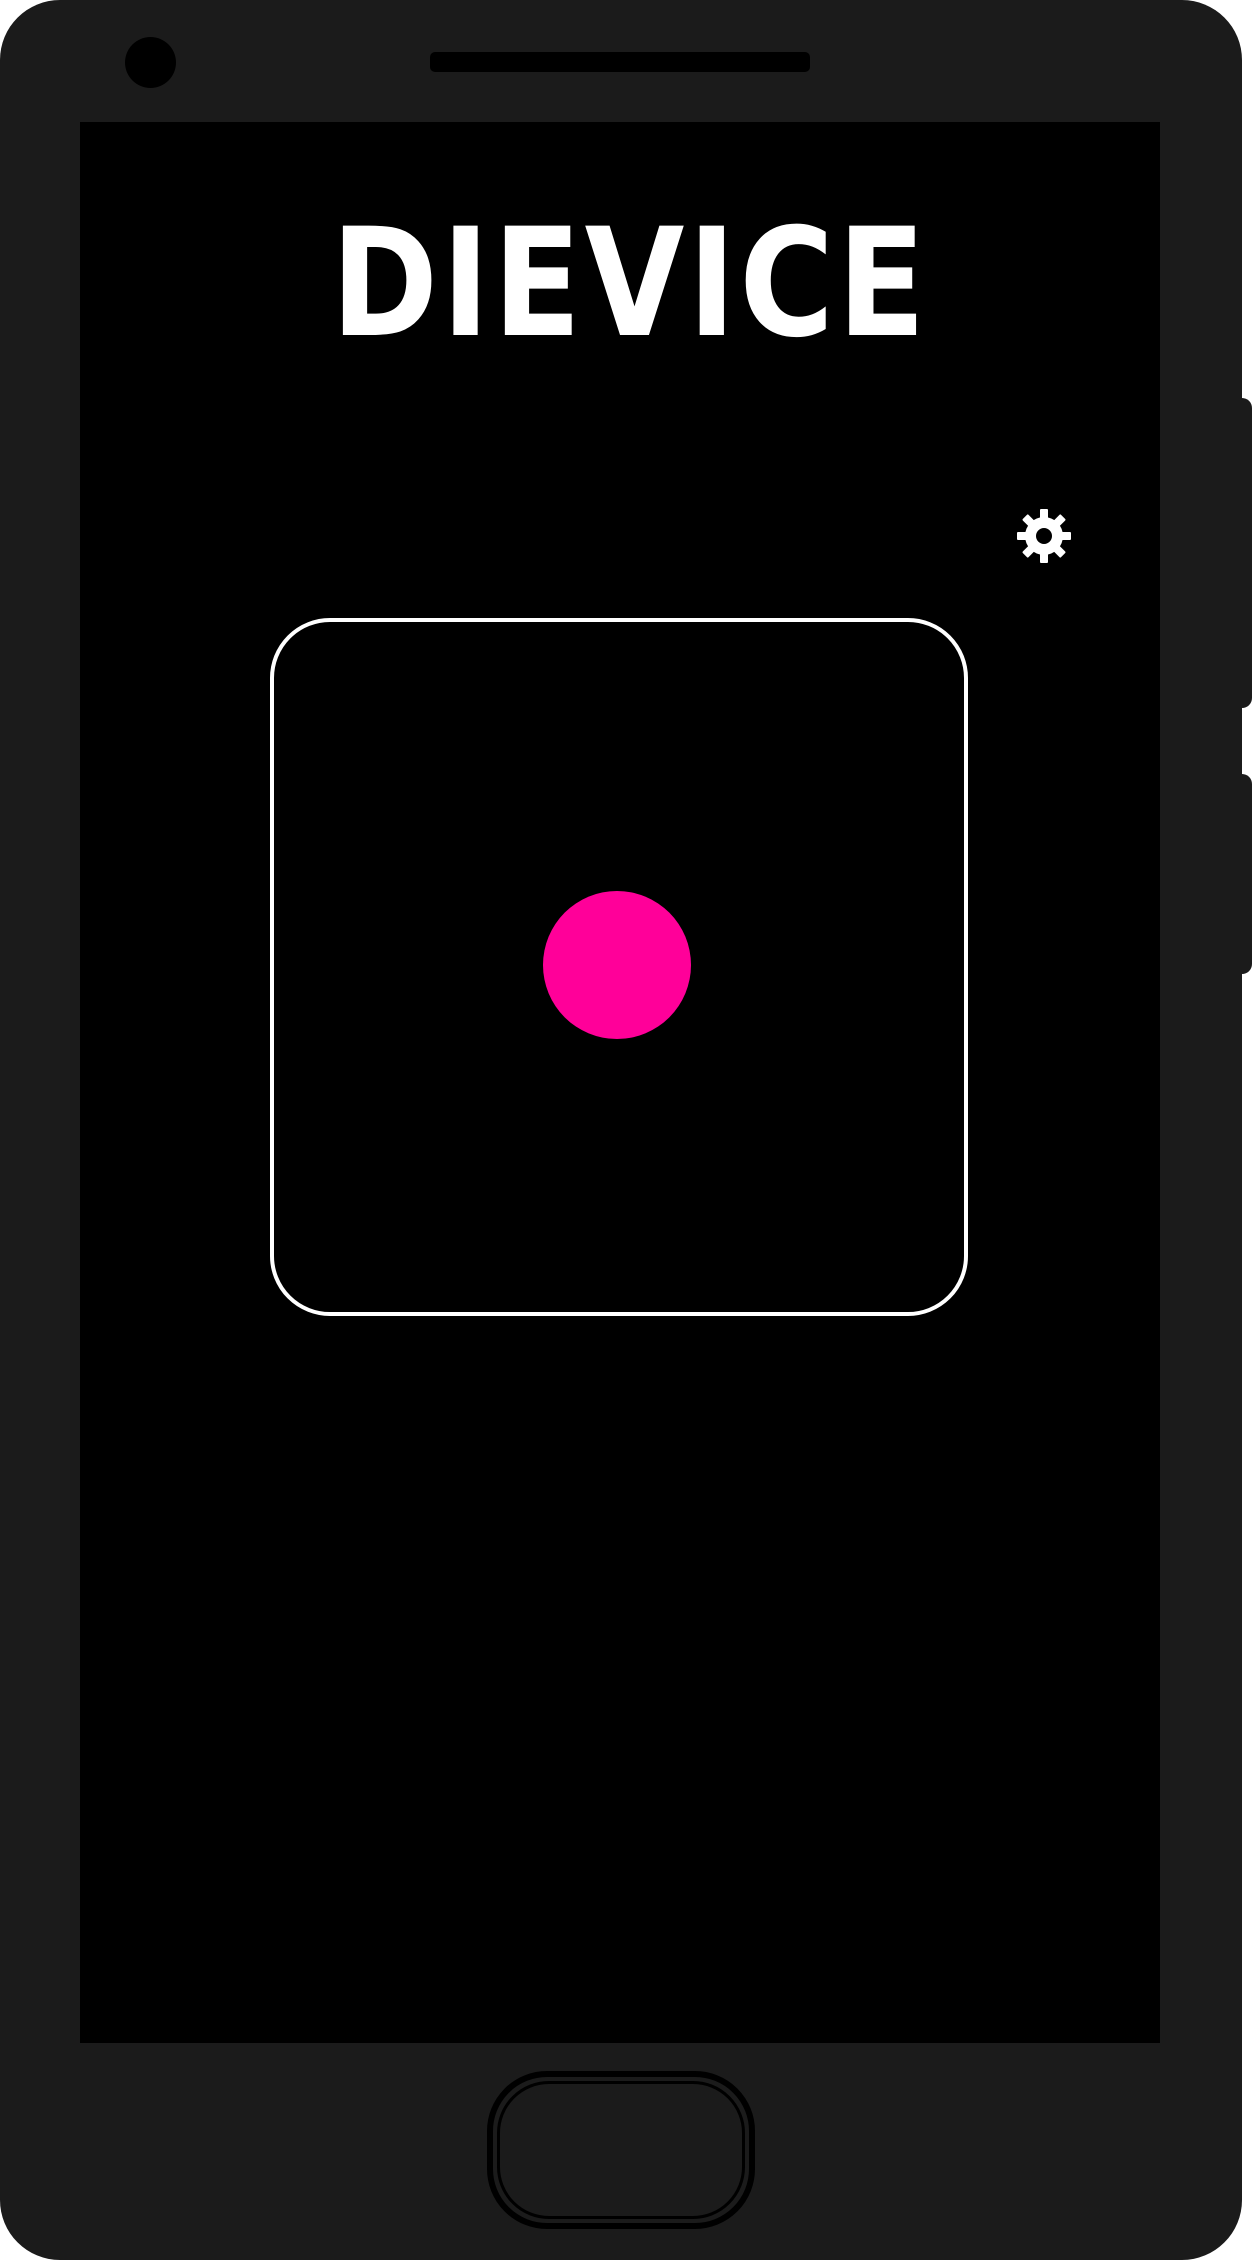  What do you see at coordinates (1245, 874) in the screenshot?
I see `power-button` at bounding box center [1245, 874].